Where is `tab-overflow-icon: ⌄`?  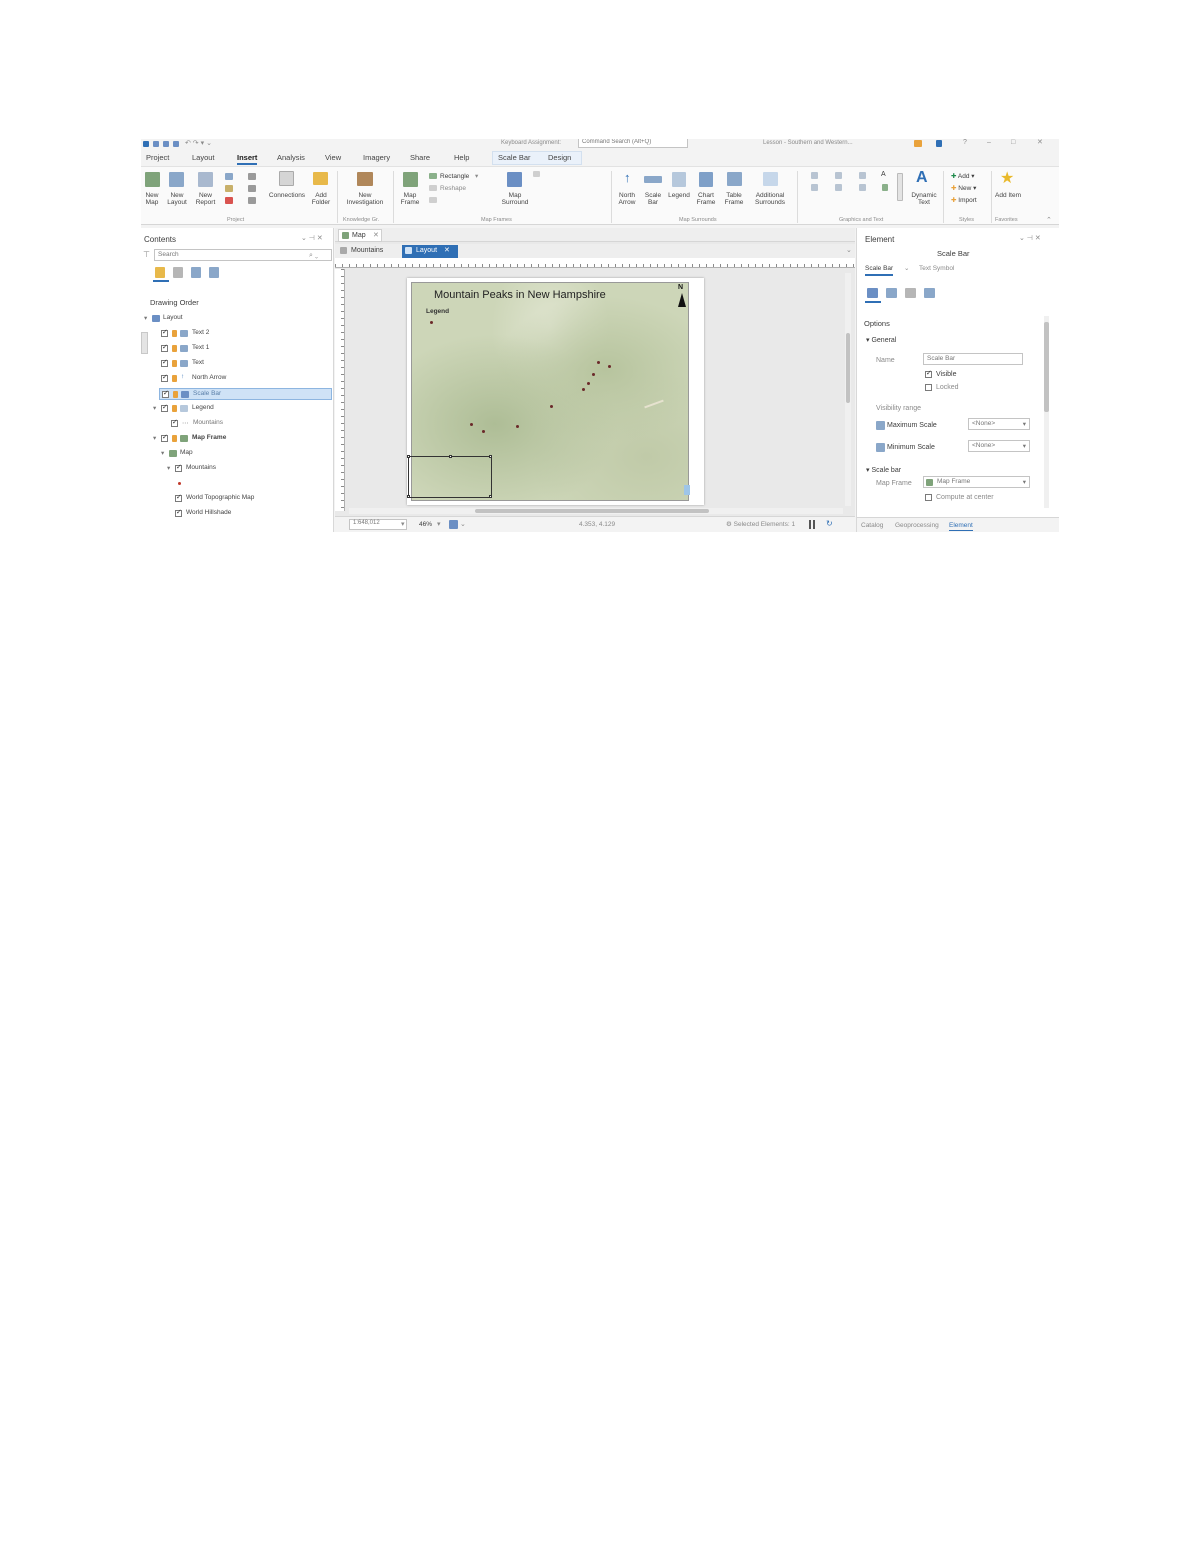 tab-overflow-icon: ⌄ is located at coordinates (849, 250).